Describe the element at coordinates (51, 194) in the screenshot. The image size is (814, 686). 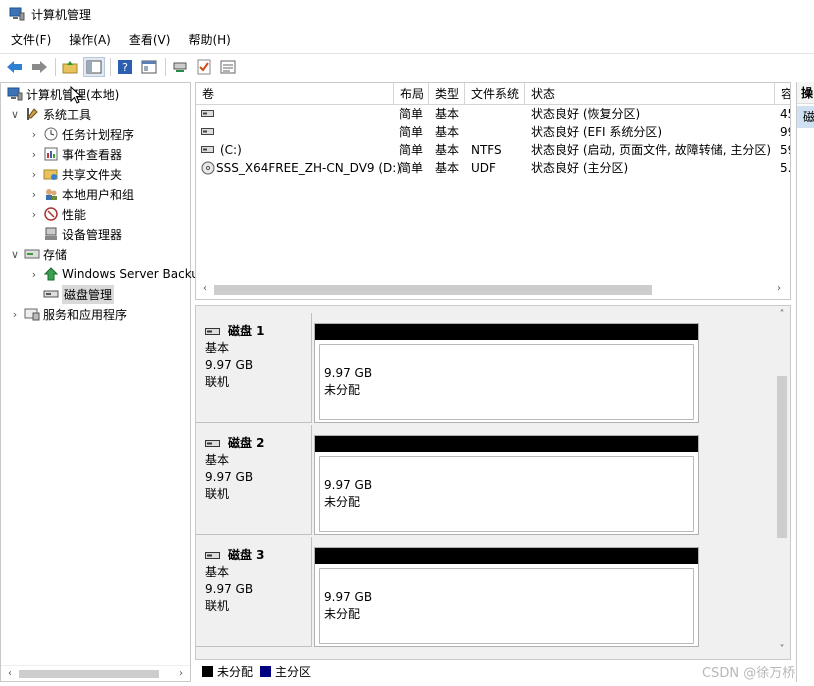
I see `users-icon` at that location.